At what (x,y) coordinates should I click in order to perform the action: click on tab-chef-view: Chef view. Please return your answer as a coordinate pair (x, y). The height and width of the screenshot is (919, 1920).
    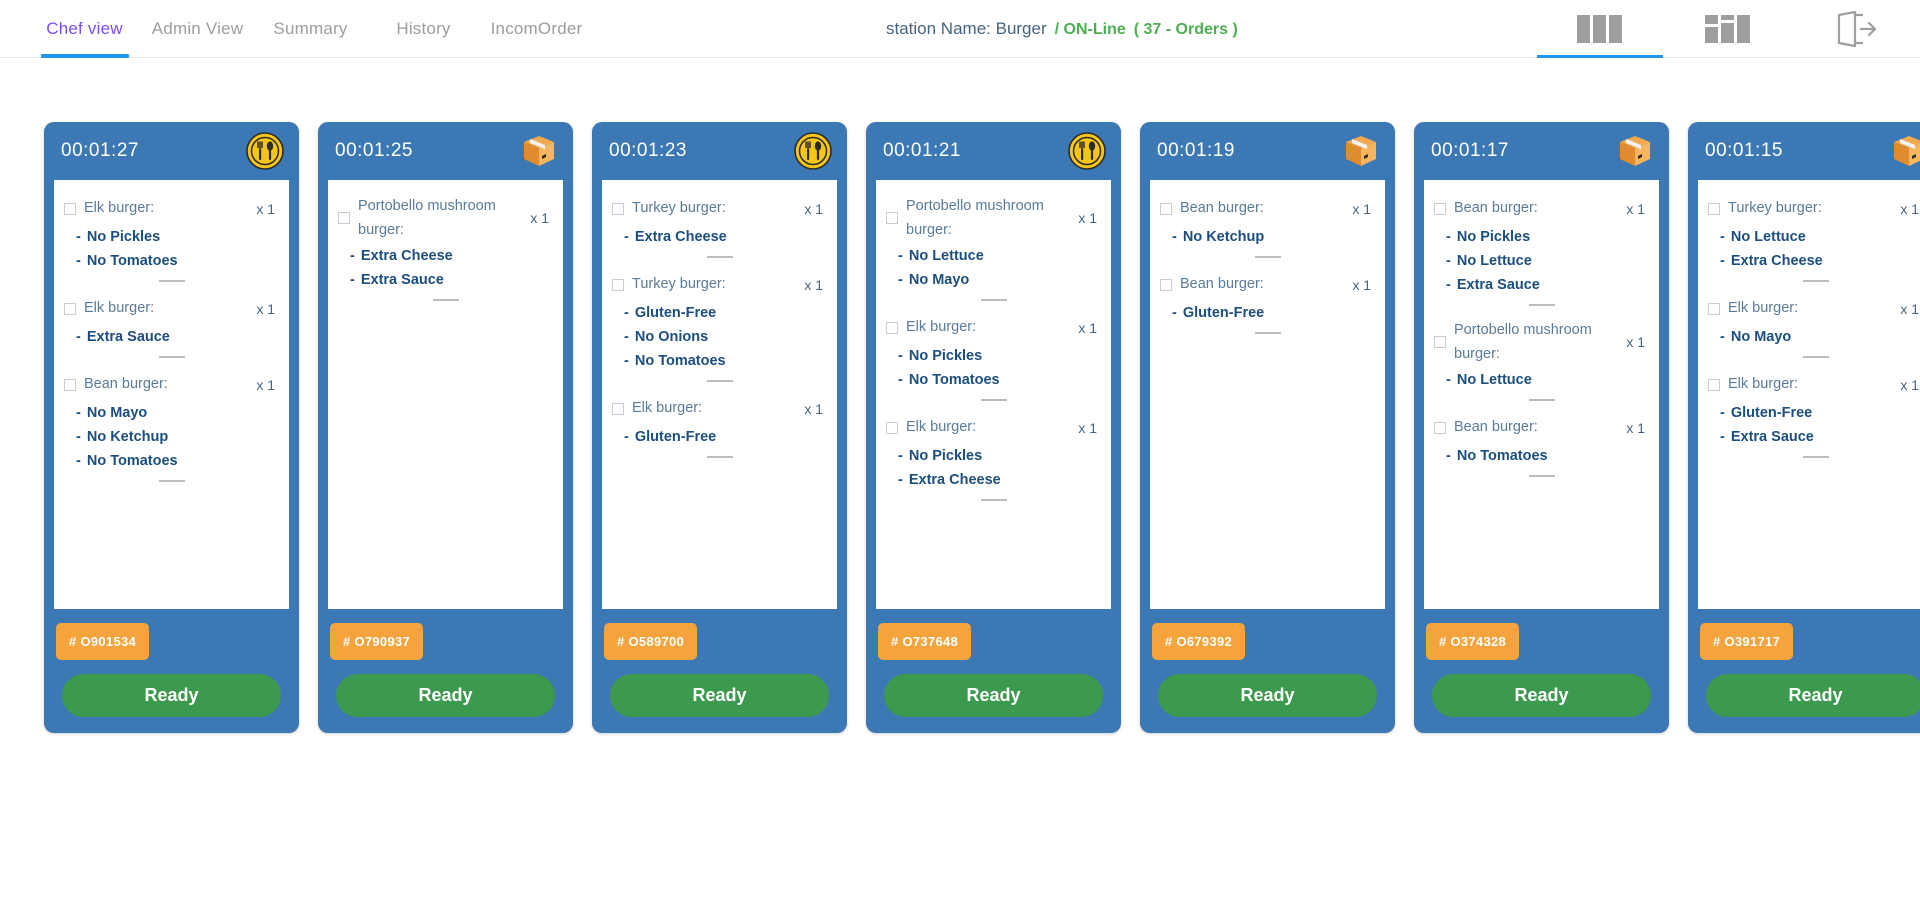
    Looking at the image, I should click on (84, 29).